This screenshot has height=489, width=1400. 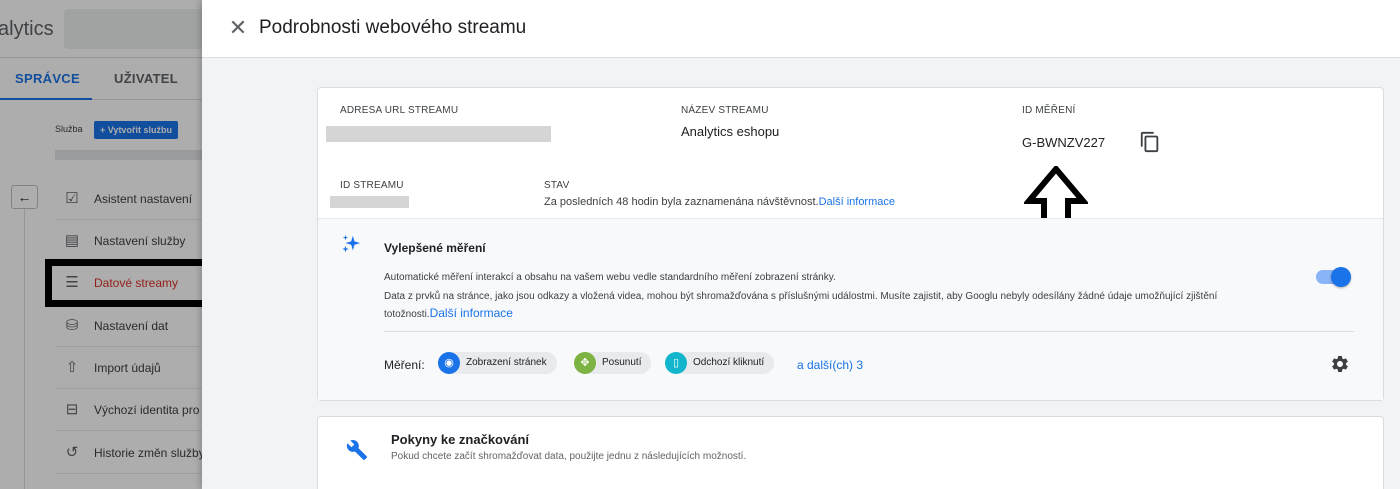 What do you see at coordinates (725, 110) in the screenshot?
I see `stream-name-label: NÁZEV STREAMU` at bounding box center [725, 110].